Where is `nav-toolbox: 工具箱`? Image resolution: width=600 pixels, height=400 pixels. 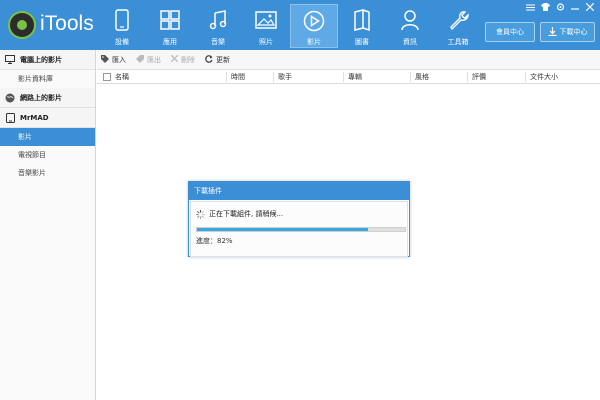
nav-toolbox: 工具箱 is located at coordinates (458, 26).